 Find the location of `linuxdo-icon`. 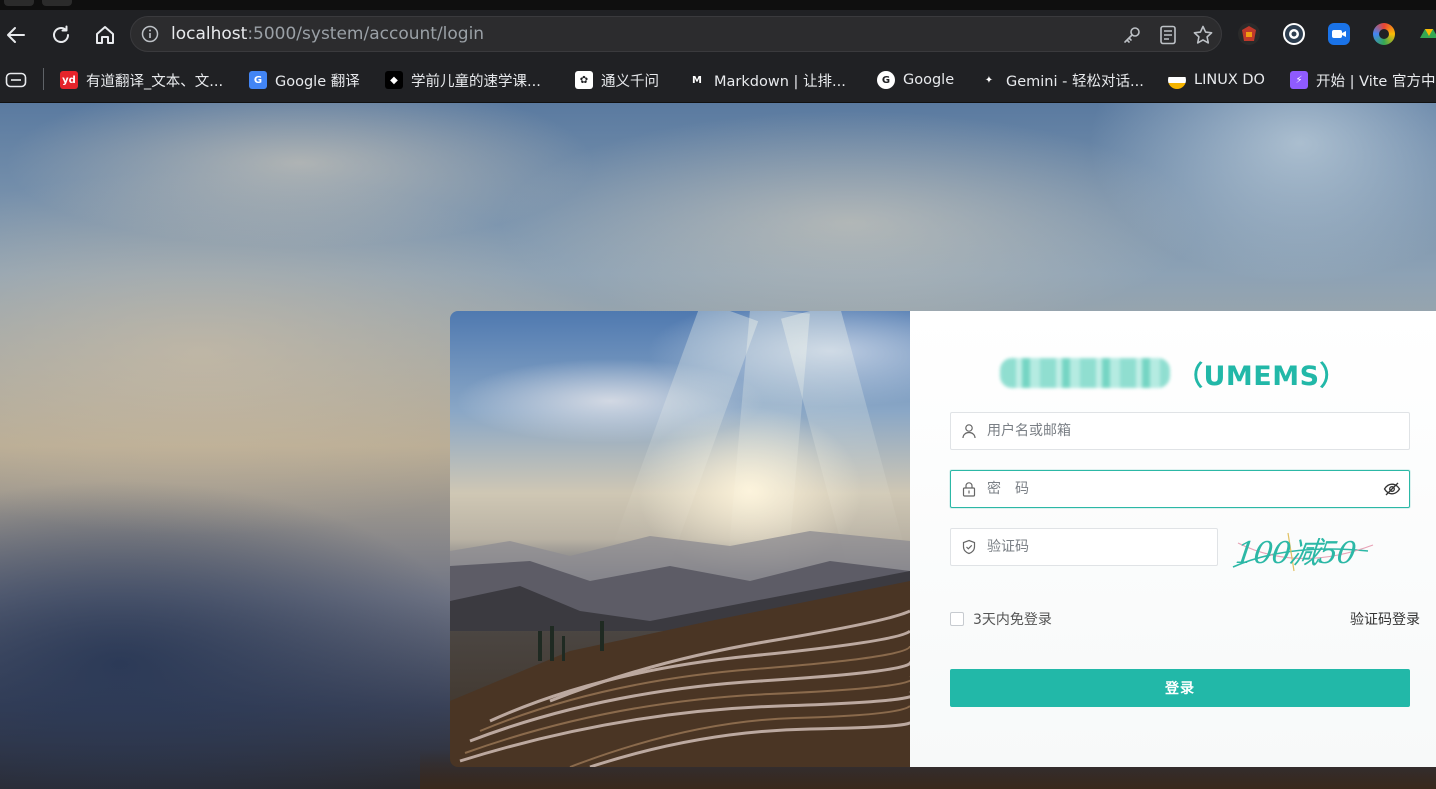

linuxdo-icon is located at coordinates (1177, 80).